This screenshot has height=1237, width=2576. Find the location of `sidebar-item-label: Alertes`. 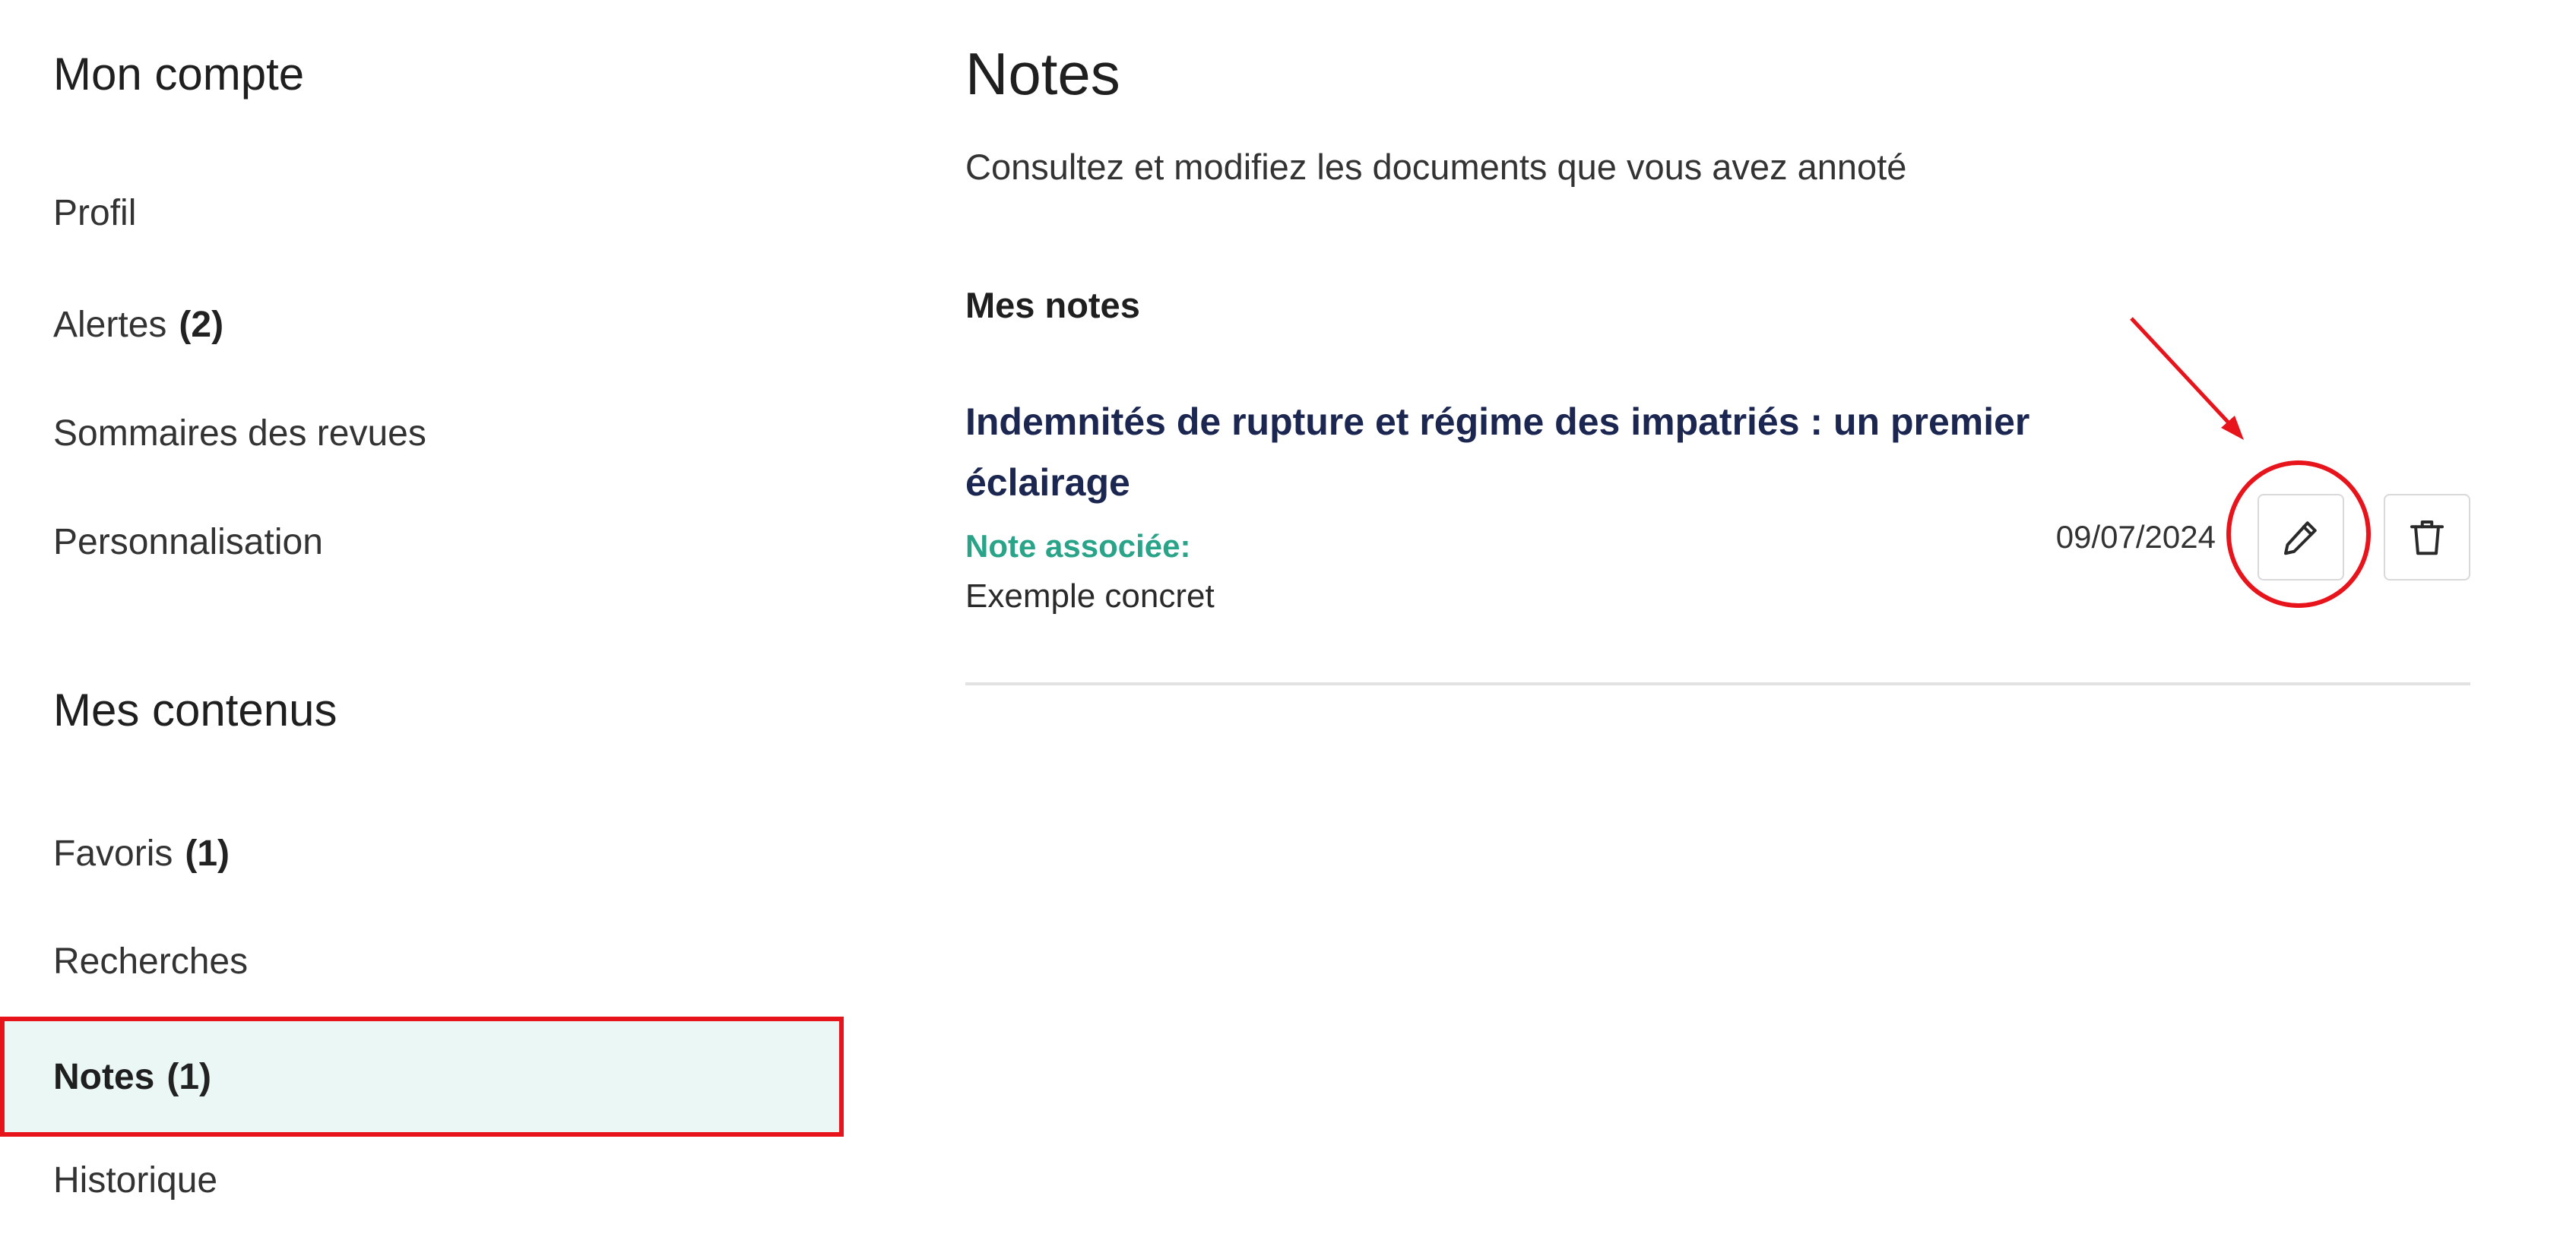

sidebar-item-label: Alertes is located at coordinates (110, 324).